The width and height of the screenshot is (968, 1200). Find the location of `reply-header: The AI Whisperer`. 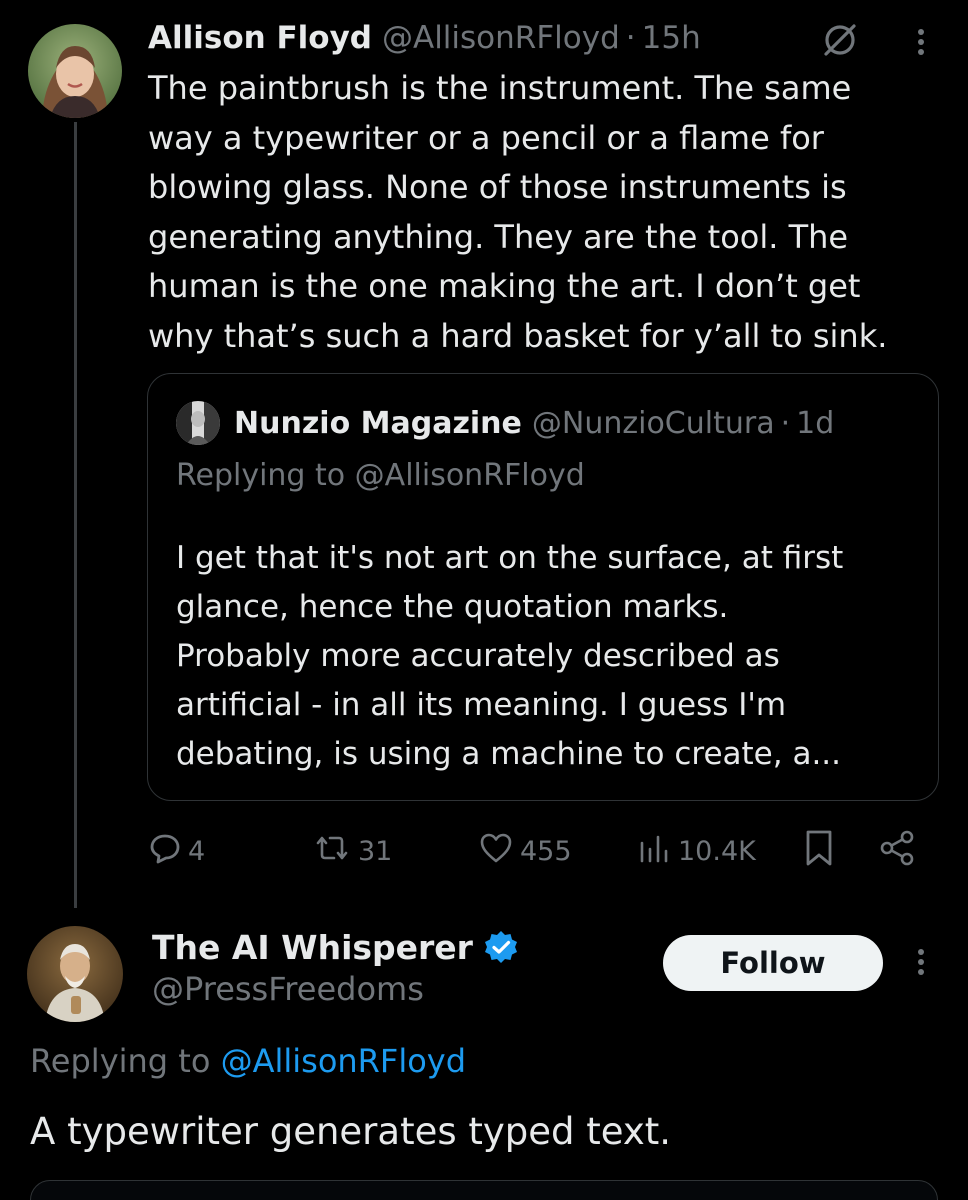

reply-header: The AI Whisperer is located at coordinates (335, 947).